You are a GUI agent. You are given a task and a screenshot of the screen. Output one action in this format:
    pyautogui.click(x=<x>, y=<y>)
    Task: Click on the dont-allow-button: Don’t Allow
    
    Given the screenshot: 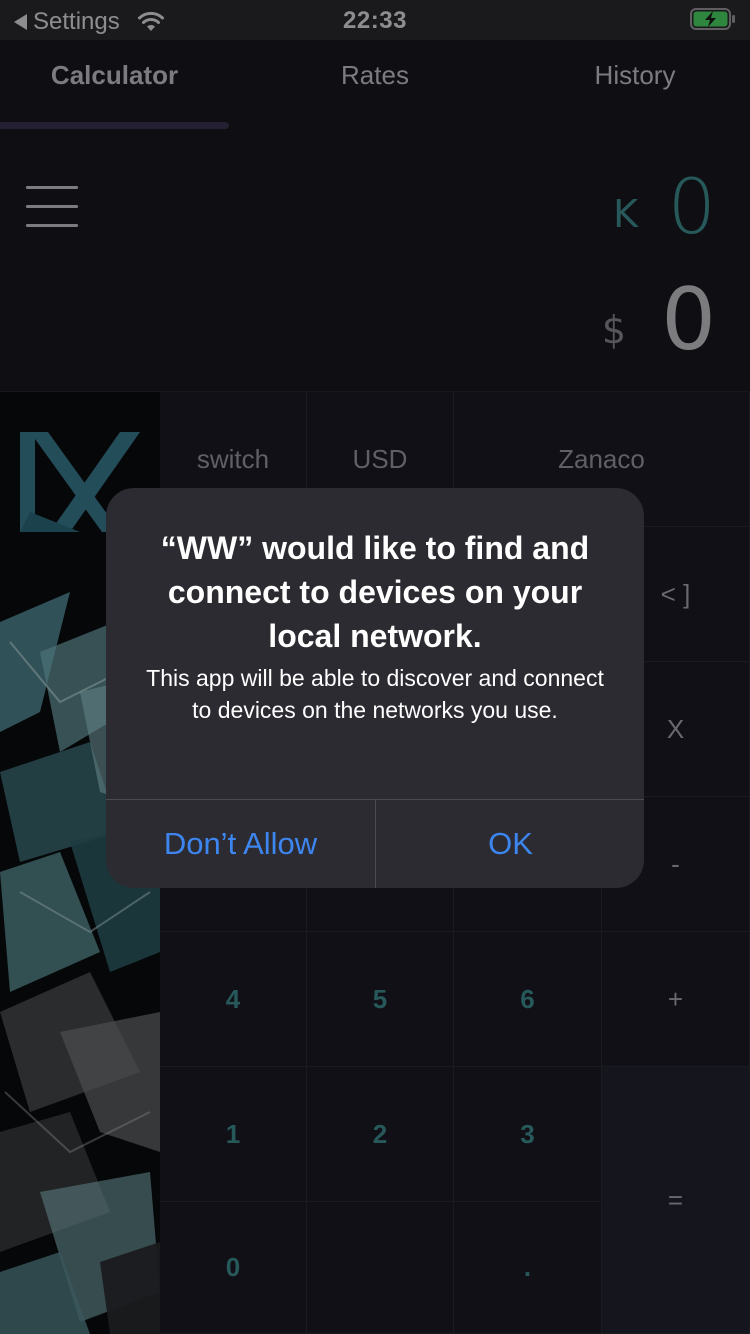 What is the action you would take?
    pyautogui.click(x=240, y=844)
    